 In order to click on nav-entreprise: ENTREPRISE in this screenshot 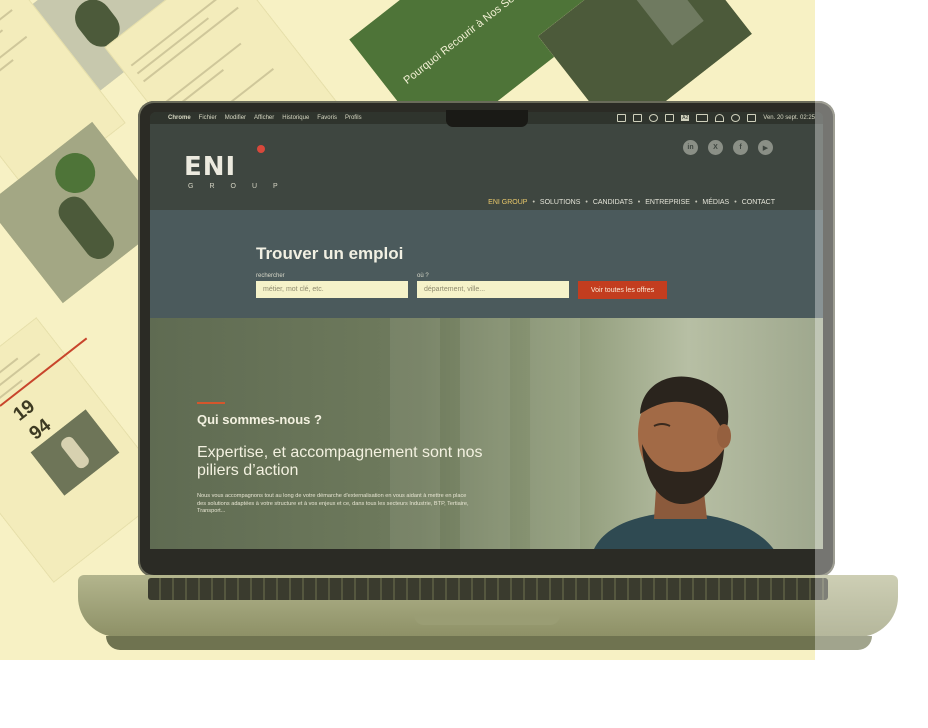, I will do `click(667, 202)`.